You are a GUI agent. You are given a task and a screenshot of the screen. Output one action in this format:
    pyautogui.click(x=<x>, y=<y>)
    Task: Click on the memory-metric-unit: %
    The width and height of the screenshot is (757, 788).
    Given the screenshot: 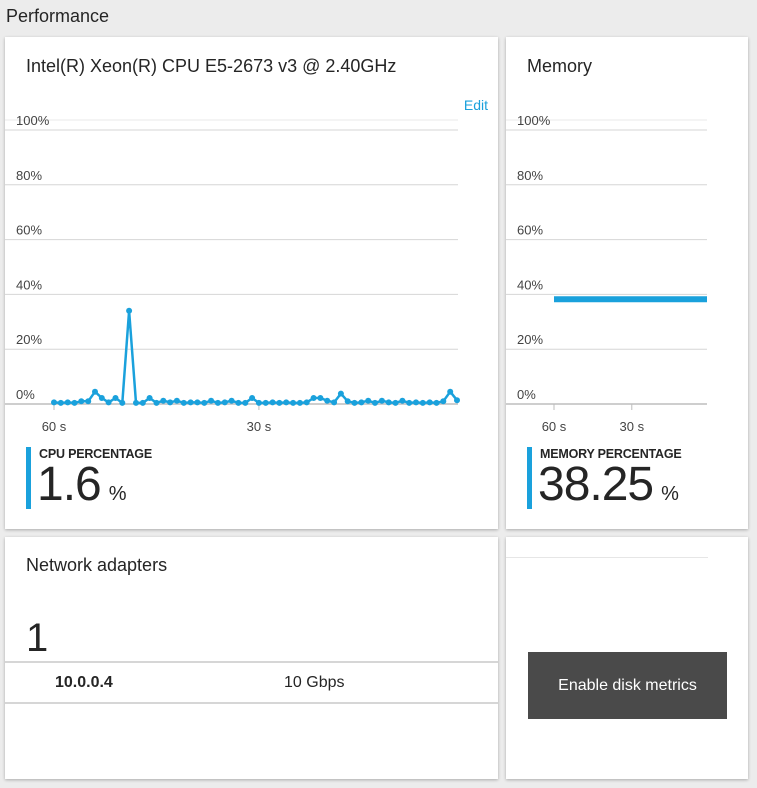 What is the action you would take?
    pyautogui.click(x=670, y=494)
    